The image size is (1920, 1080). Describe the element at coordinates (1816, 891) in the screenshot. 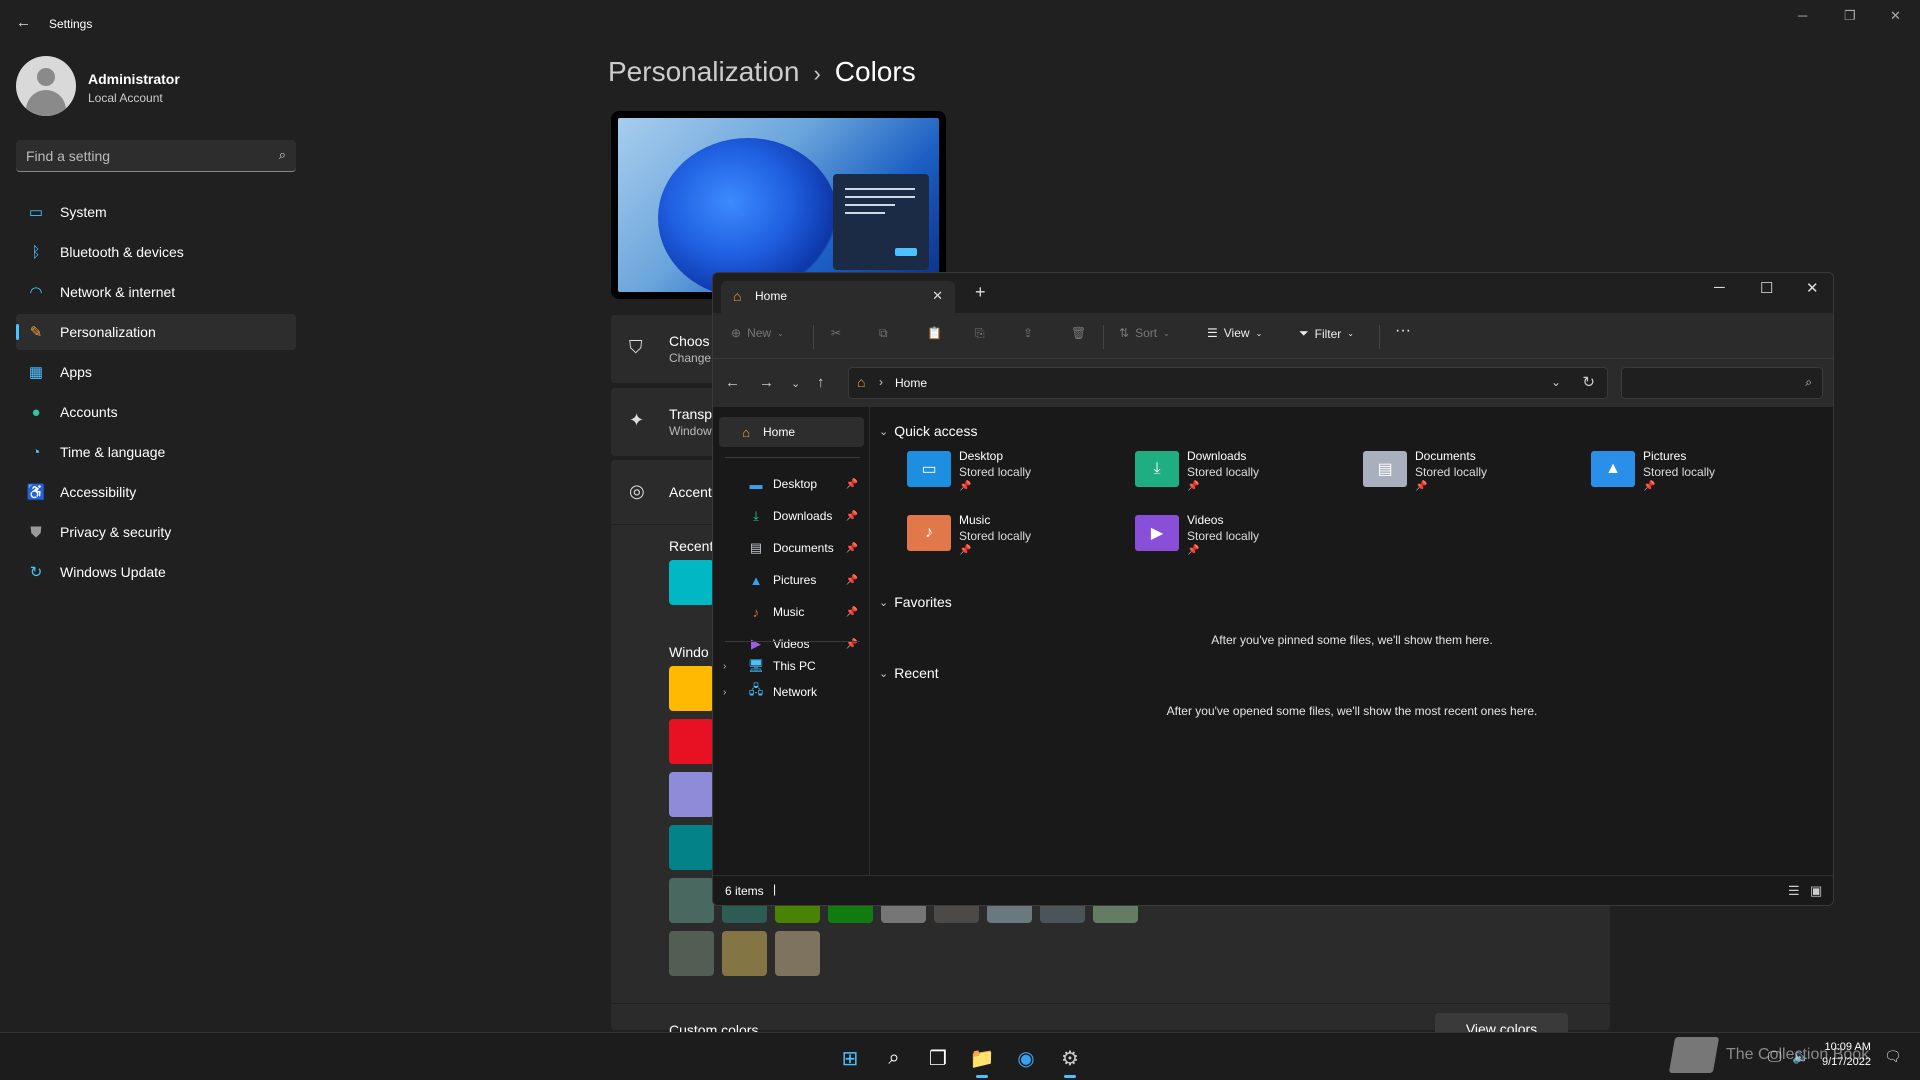

I see `tiles-view-icon: ▣` at that location.